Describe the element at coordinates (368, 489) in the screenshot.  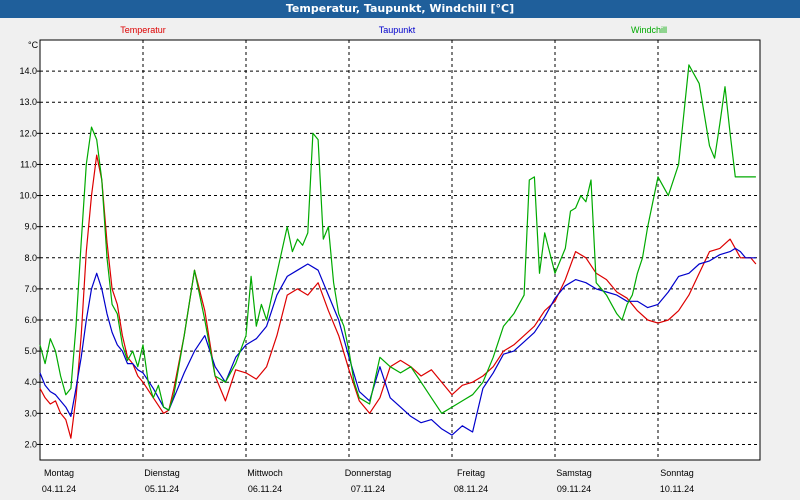
I see `x-tick-label-date: 07.11.24` at that location.